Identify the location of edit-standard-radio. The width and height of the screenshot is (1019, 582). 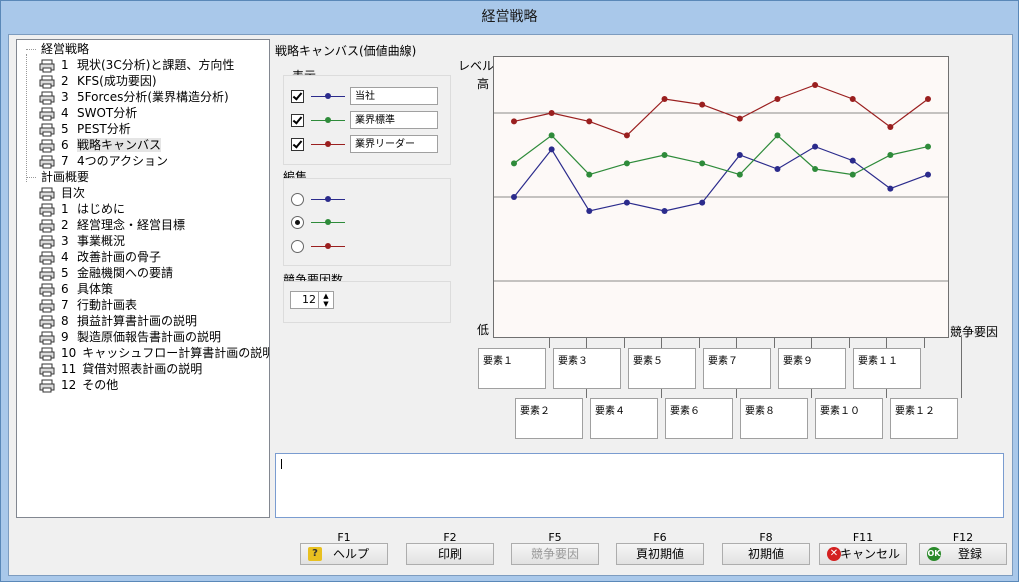
(297, 222).